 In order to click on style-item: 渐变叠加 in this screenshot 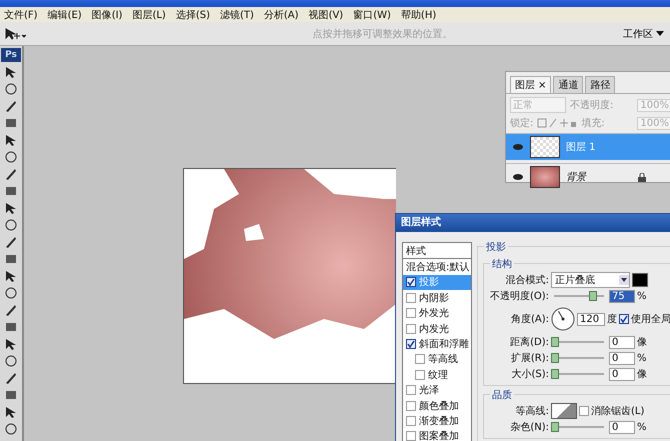, I will do `click(437, 421)`.